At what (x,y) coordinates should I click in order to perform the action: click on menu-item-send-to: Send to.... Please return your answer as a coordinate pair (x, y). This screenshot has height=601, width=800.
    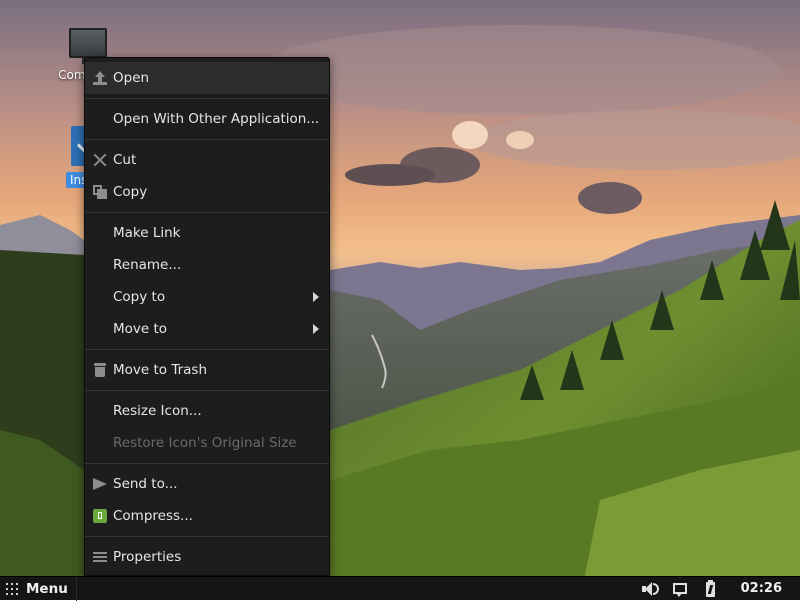
    Looking at the image, I should click on (207, 484).